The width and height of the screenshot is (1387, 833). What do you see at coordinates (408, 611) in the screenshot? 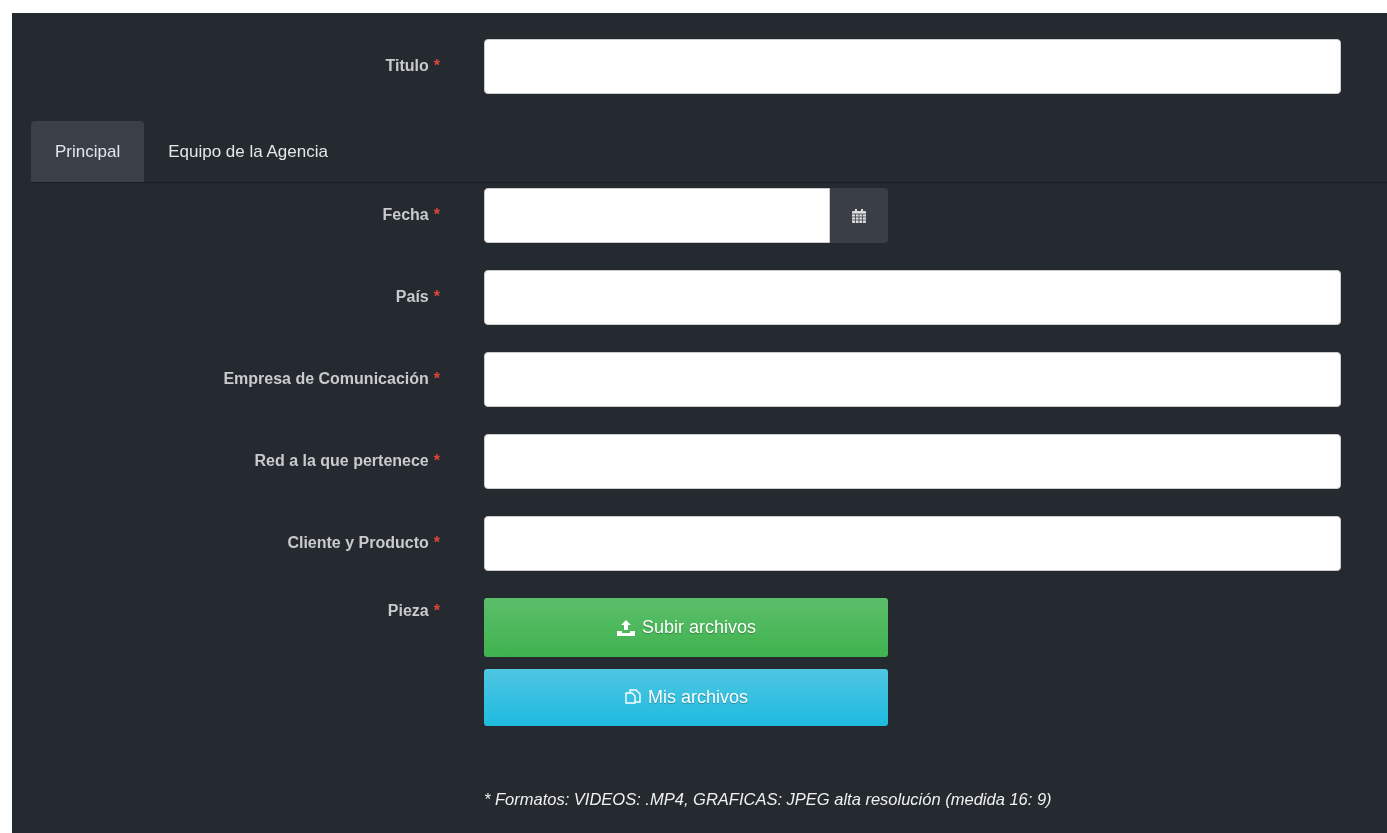
I see `field-label: Pieza` at bounding box center [408, 611].